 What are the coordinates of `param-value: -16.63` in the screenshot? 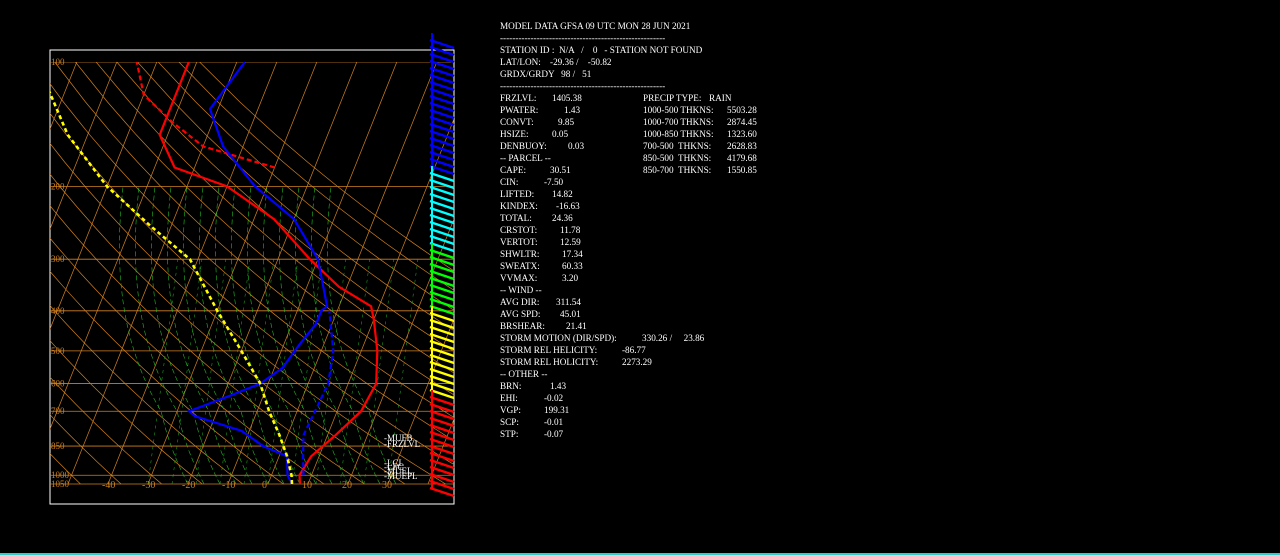 It's located at (568, 206).